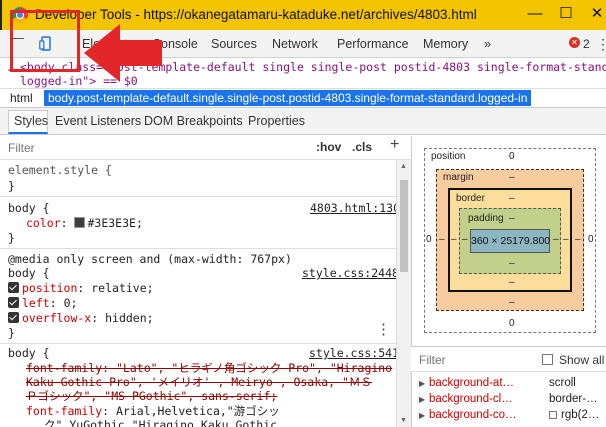 The height and width of the screenshot is (427, 606). Describe the element at coordinates (403, 166) in the screenshot. I see `scroll-up-icon: ▲` at that location.